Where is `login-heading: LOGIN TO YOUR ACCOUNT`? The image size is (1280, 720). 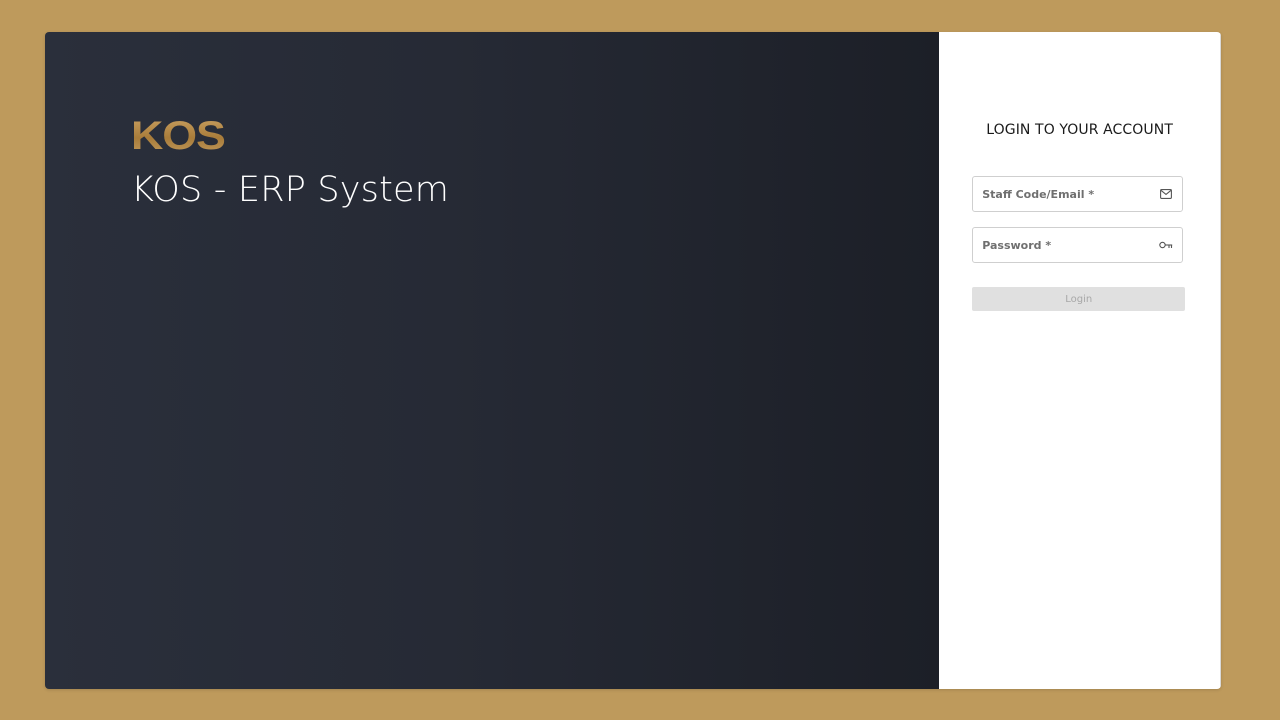
login-heading: LOGIN TO YOUR ACCOUNT is located at coordinates (1079, 130).